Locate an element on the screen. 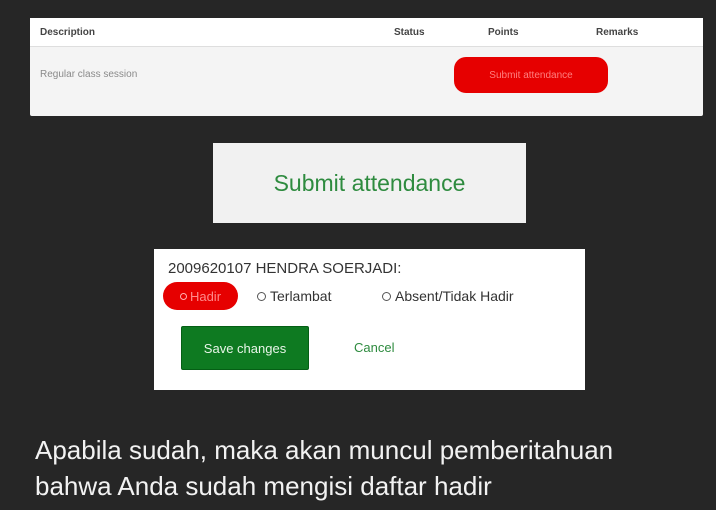 The width and height of the screenshot is (716, 510). column-header-points: Points is located at coordinates (503, 32).